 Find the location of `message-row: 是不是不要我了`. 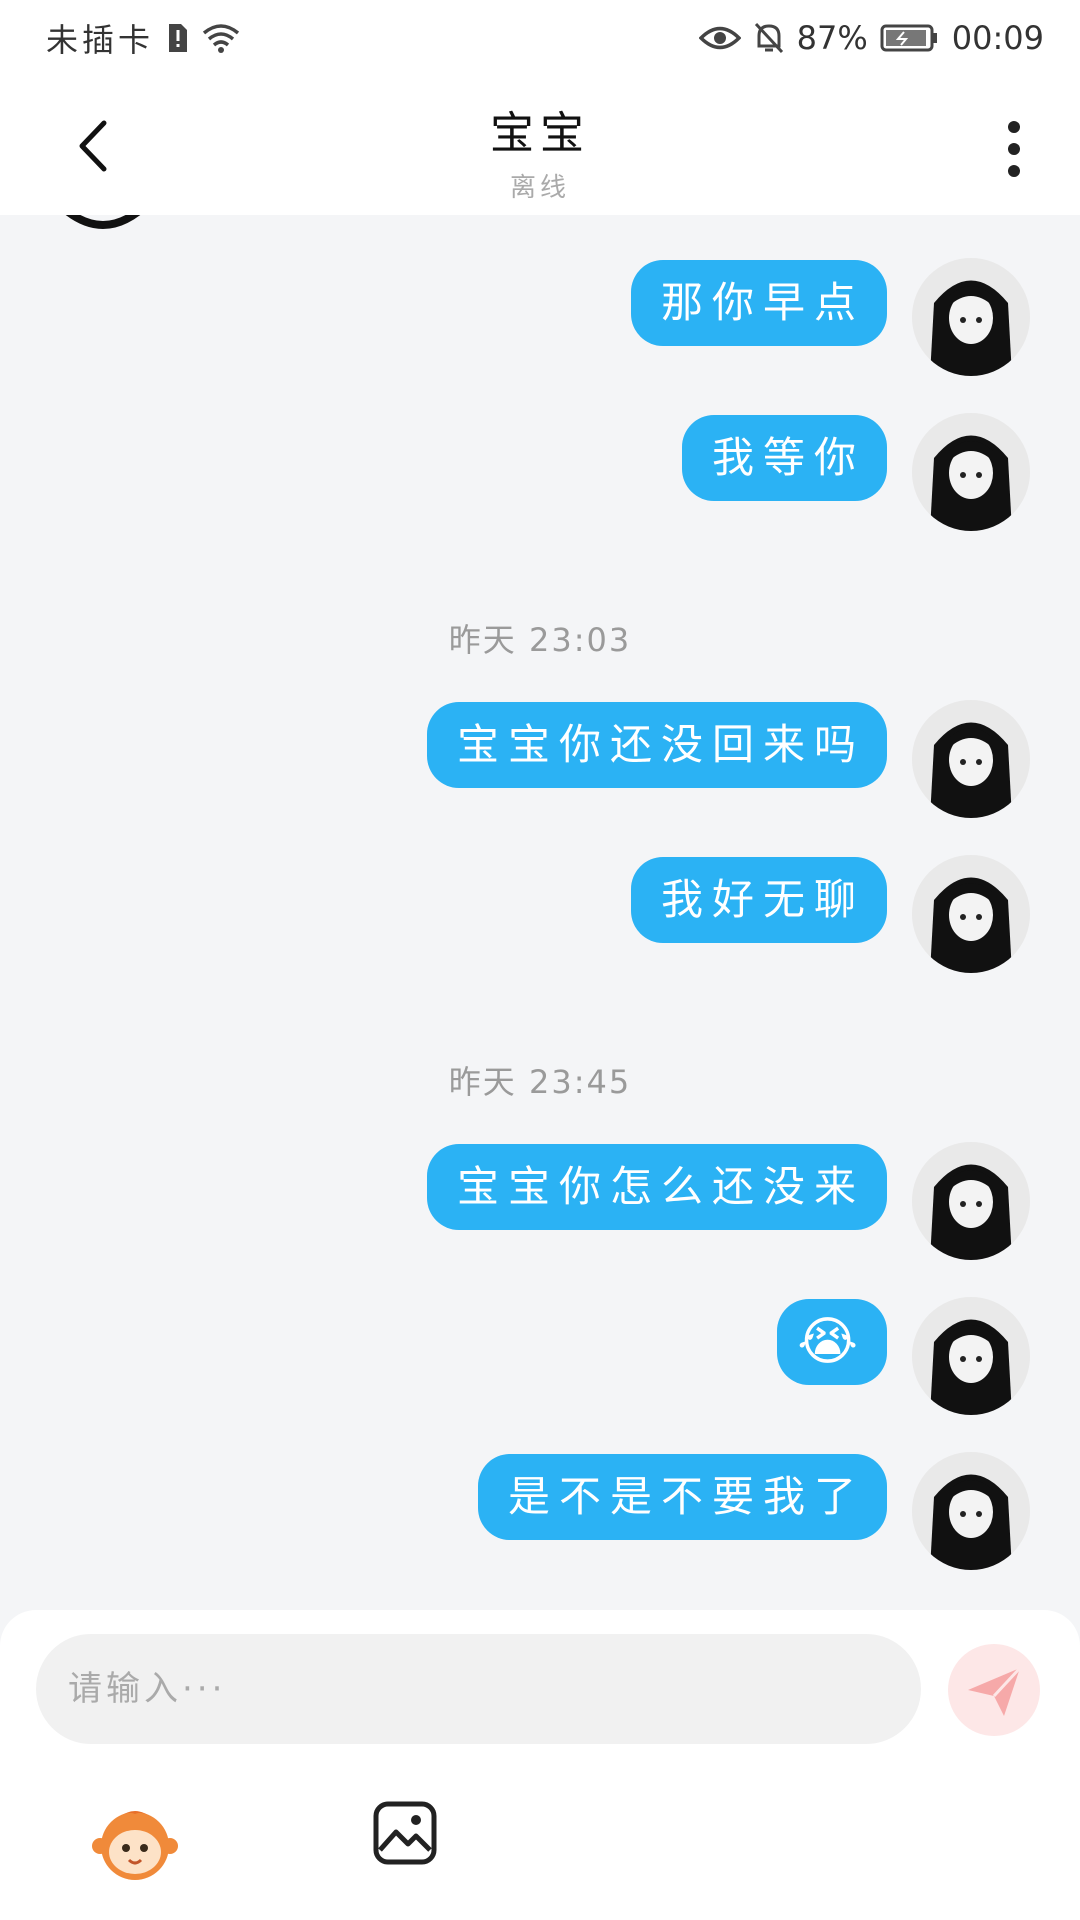

message-row: 是不是不要我了 is located at coordinates (540, 1513).